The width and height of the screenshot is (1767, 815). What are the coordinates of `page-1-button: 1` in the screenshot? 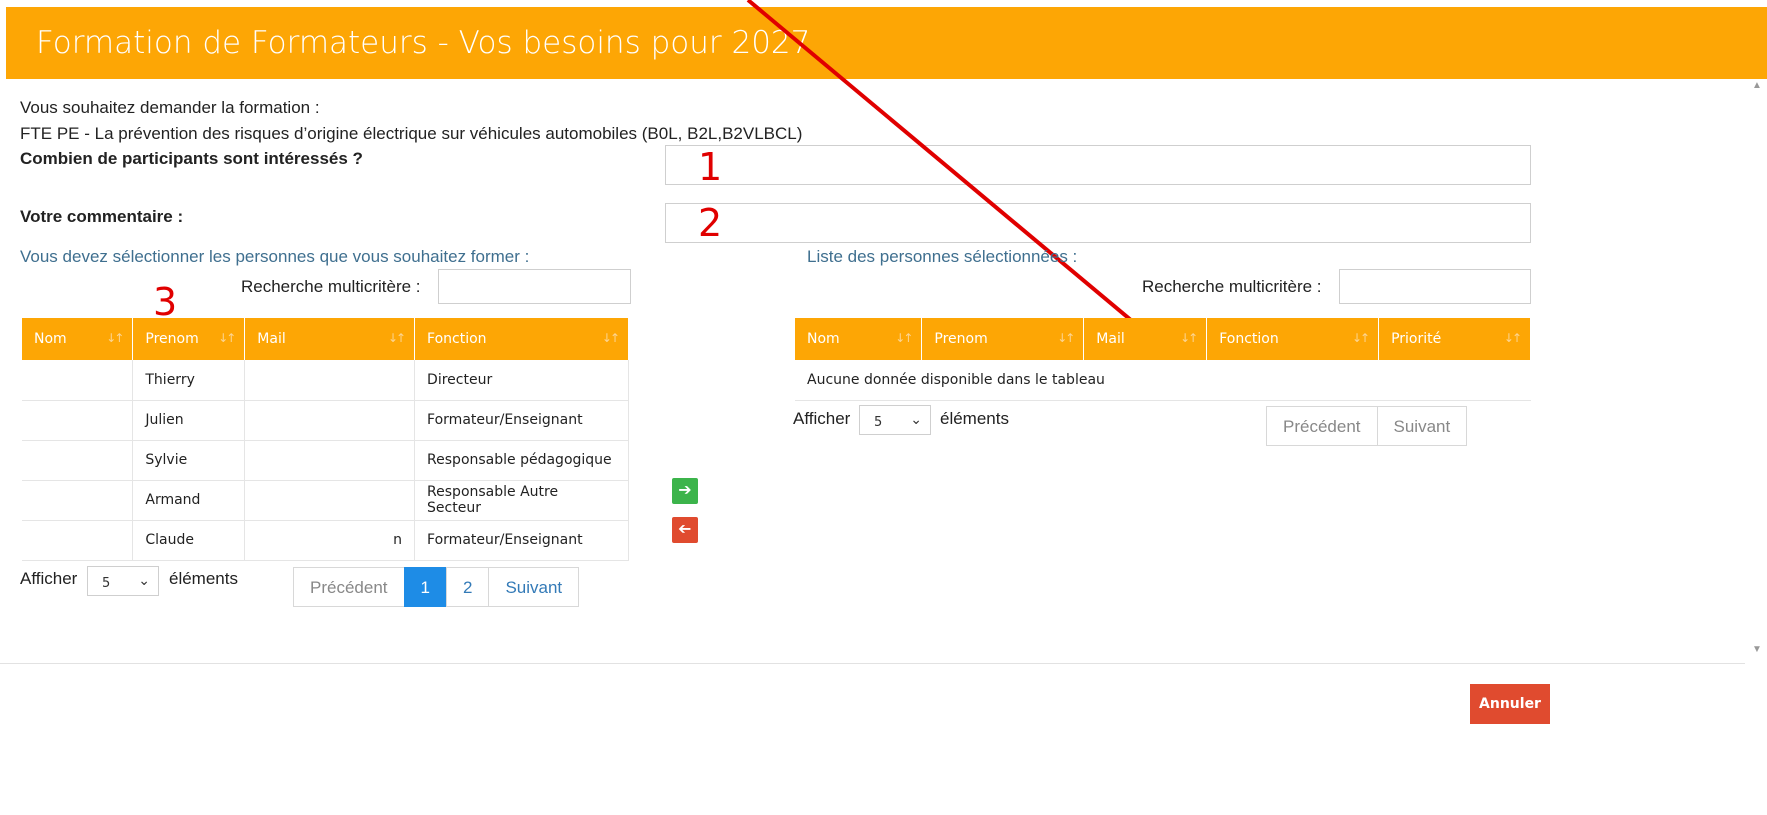 It's located at (425, 587).